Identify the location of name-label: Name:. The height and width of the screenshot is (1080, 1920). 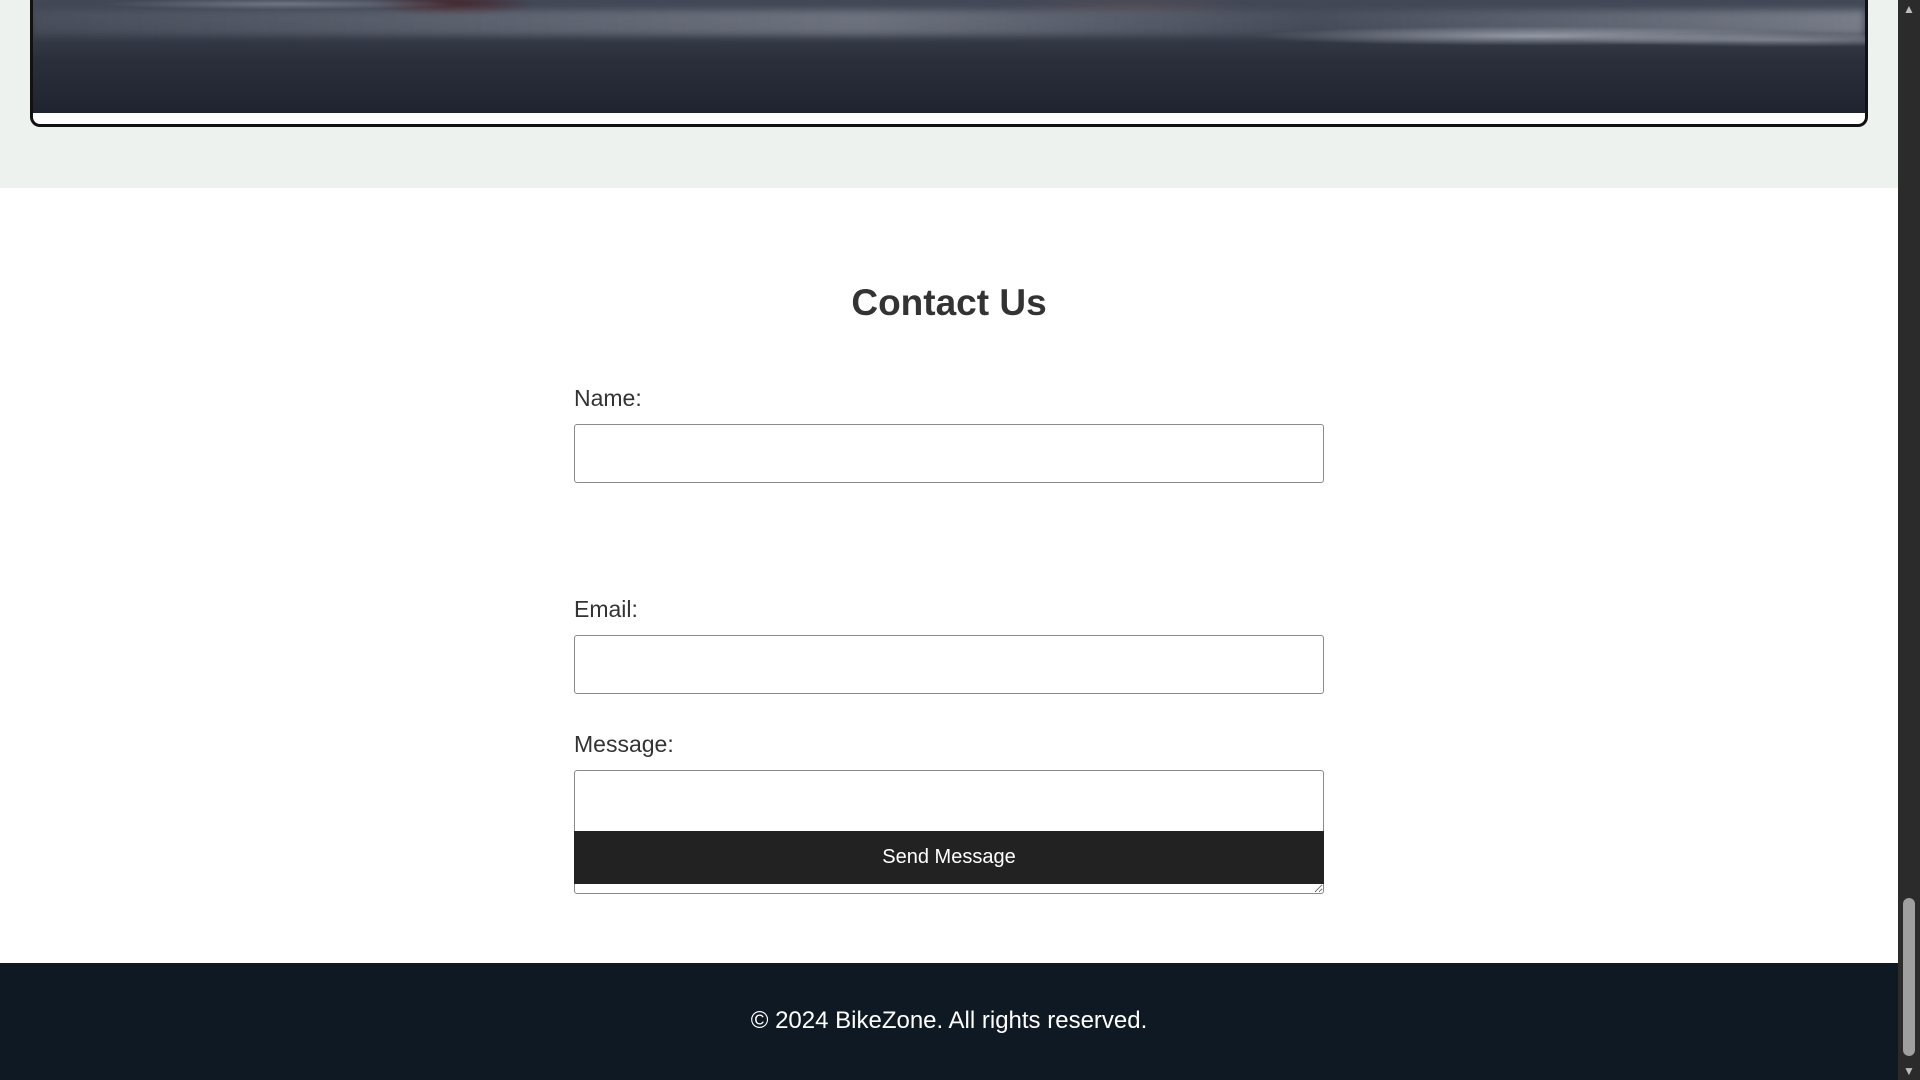
(608, 398).